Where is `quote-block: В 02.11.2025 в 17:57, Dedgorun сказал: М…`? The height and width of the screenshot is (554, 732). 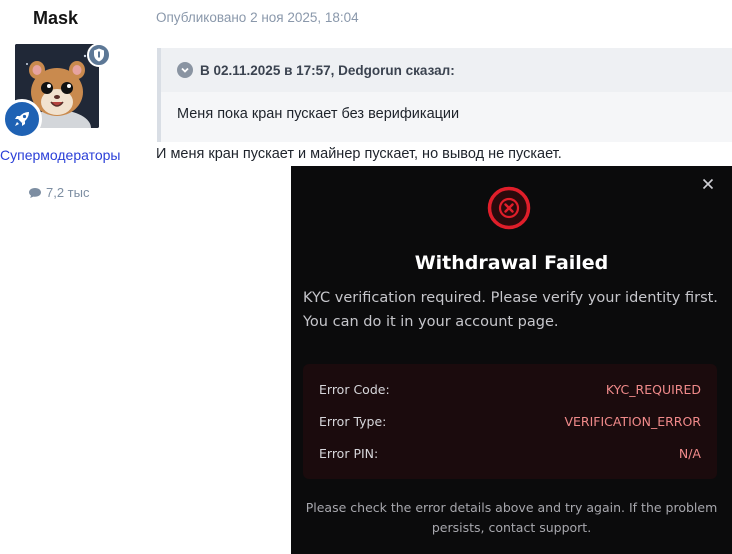 quote-block: В 02.11.2025 в 17:57, Dedgorun сказал: М… is located at coordinates (444, 95).